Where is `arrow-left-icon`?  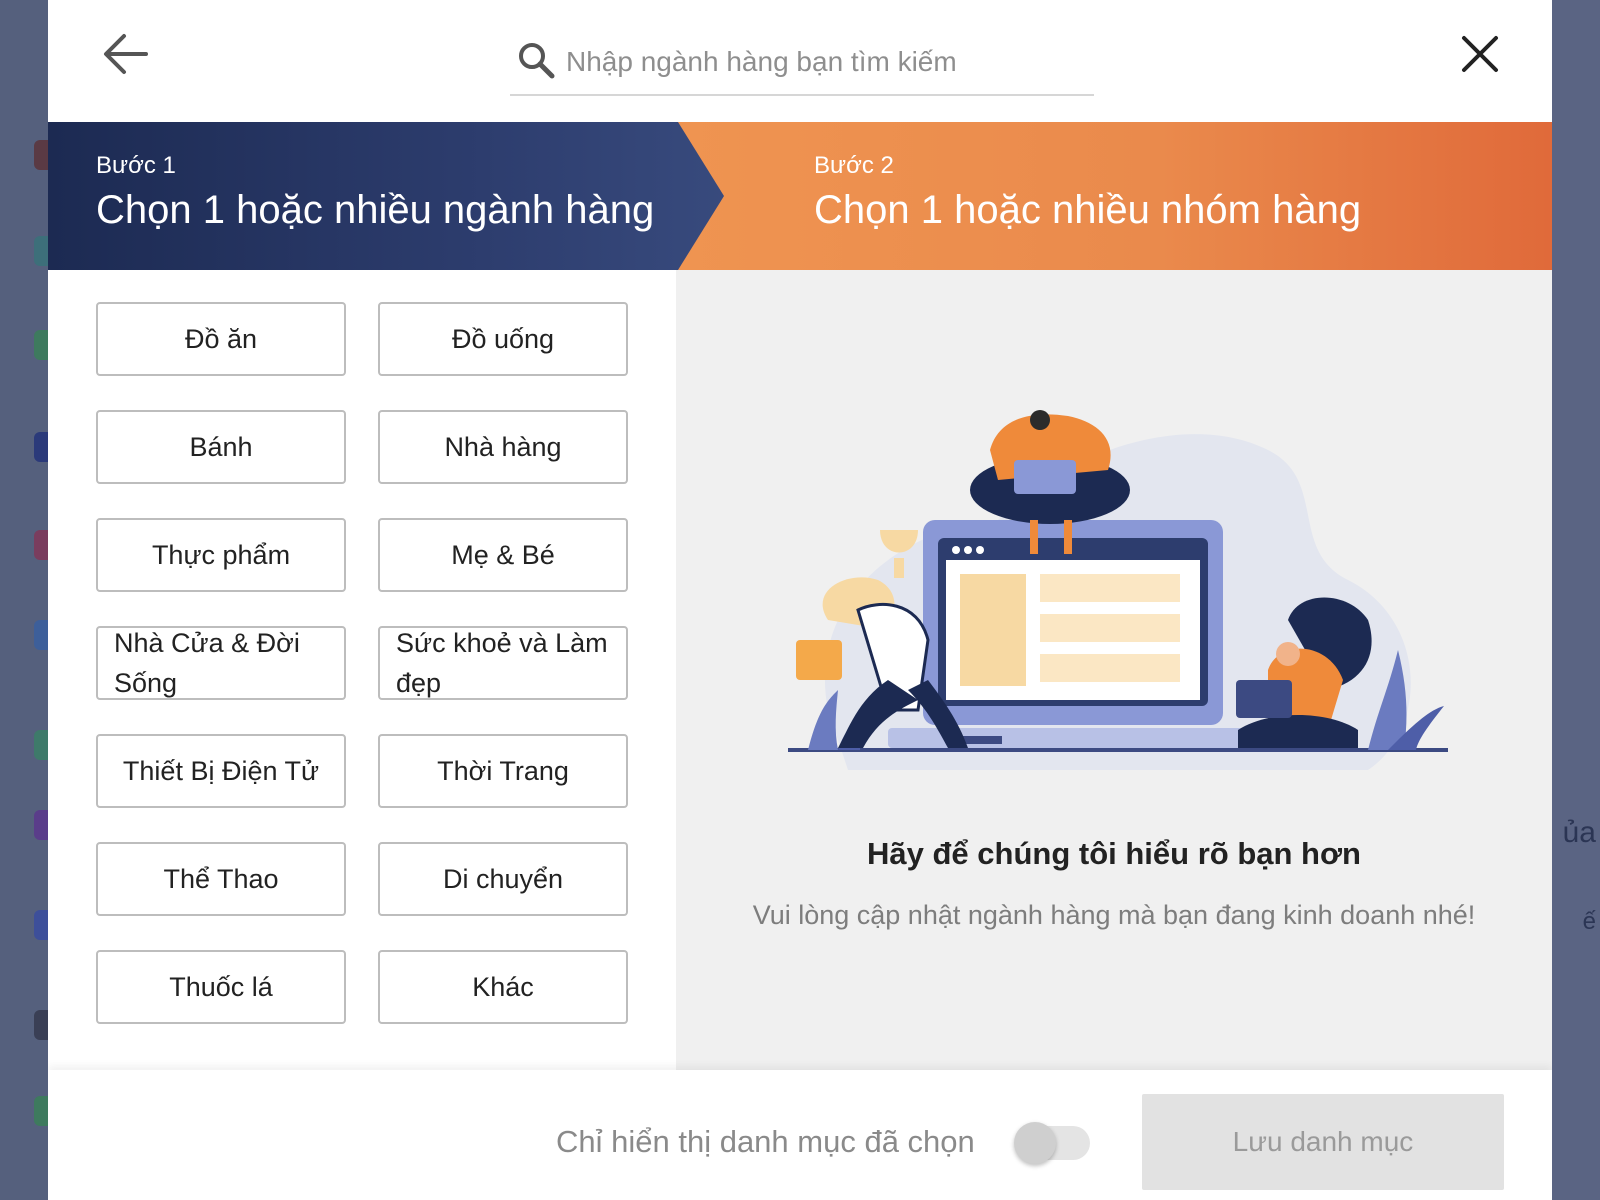 arrow-left-icon is located at coordinates (126, 54).